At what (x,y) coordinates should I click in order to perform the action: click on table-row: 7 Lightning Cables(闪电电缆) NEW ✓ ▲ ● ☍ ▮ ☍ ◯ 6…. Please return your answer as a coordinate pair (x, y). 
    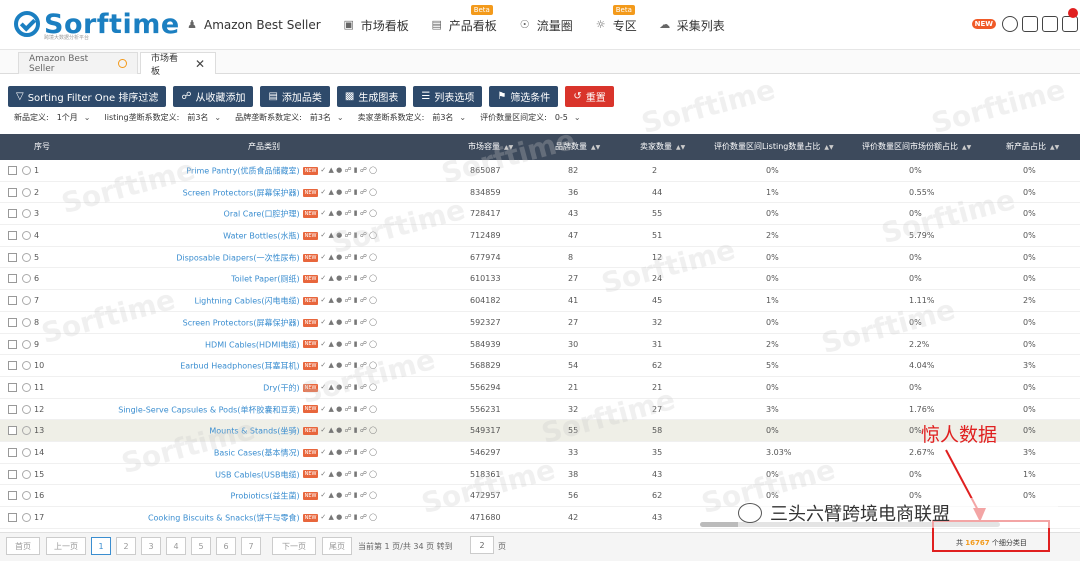
    Looking at the image, I should click on (540, 301).